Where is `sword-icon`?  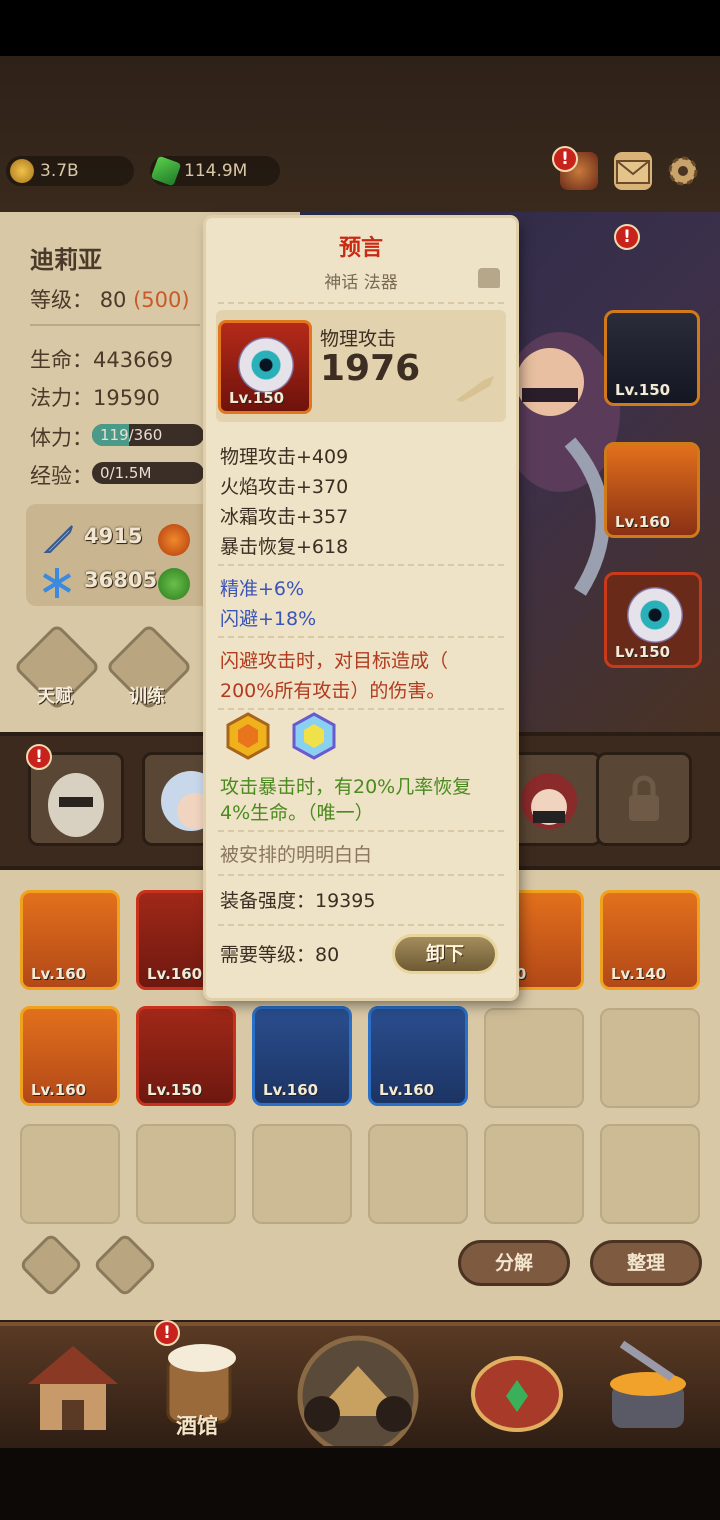 sword-icon is located at coordinates (59, 539).